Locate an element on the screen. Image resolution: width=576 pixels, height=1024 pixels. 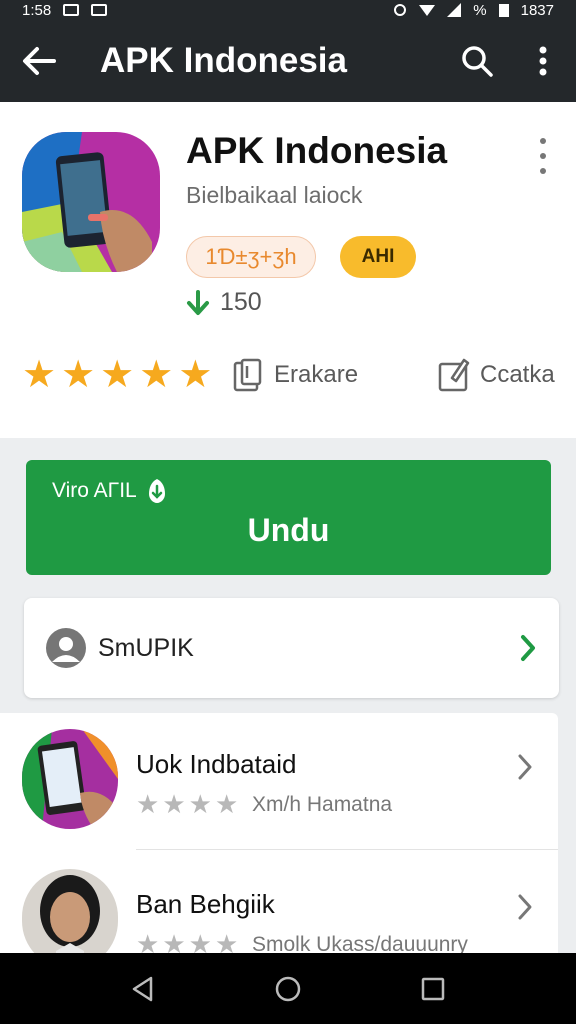
status-time-right: 1837 is located at coordinates (537, 10).